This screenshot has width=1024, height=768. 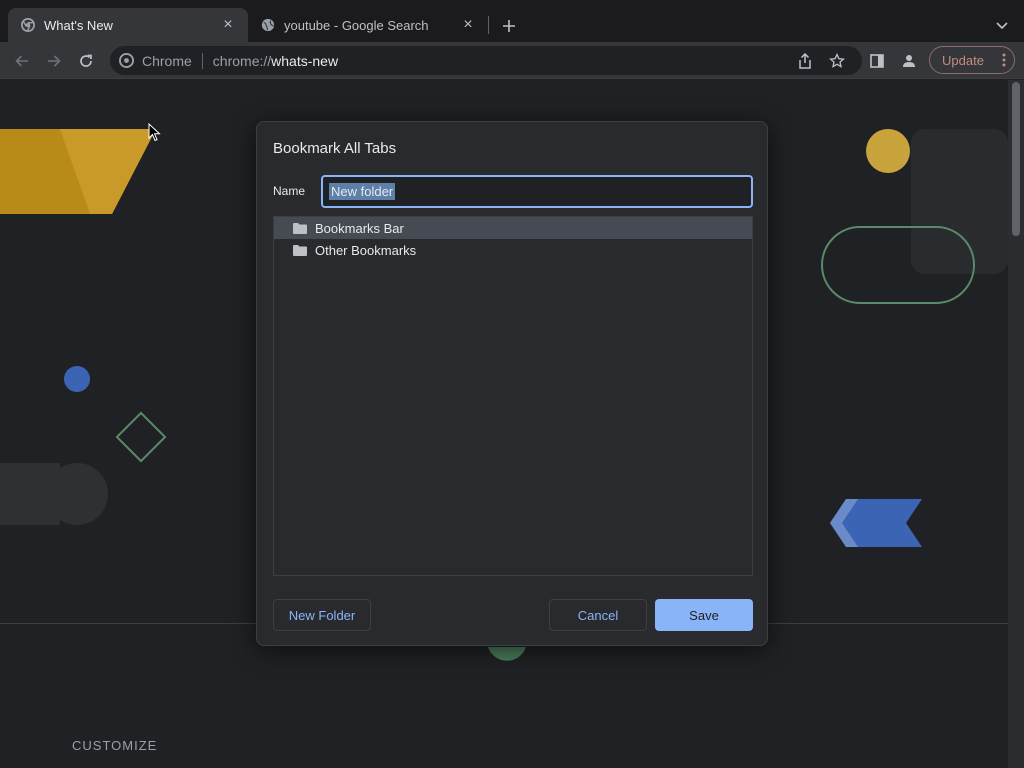 What do you see at coordinates (704, 615) in the screenshot?
I see `save-button: Save` at bounding box center [704, 615].